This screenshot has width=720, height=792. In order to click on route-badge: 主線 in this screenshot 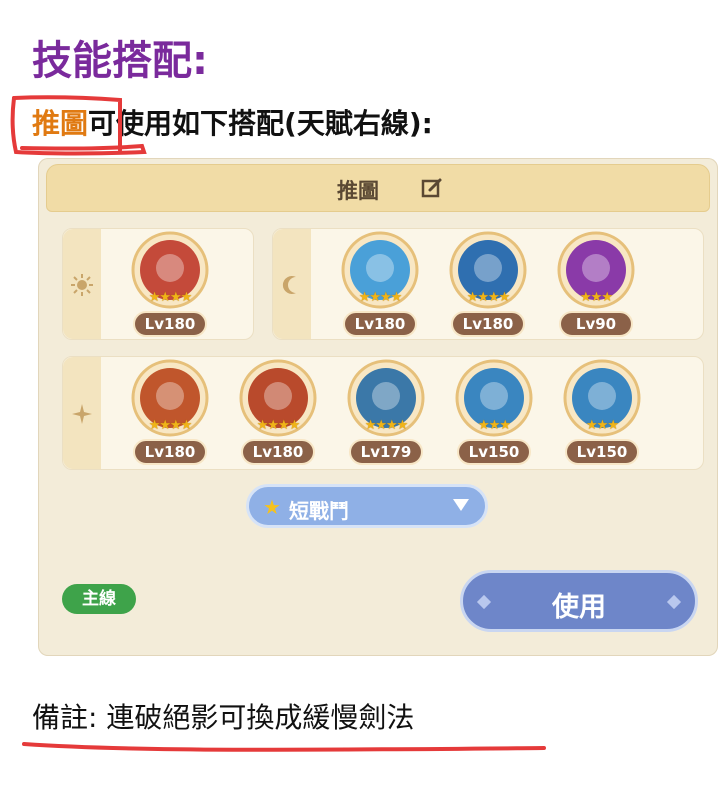, I will do `click(99, 599)`.